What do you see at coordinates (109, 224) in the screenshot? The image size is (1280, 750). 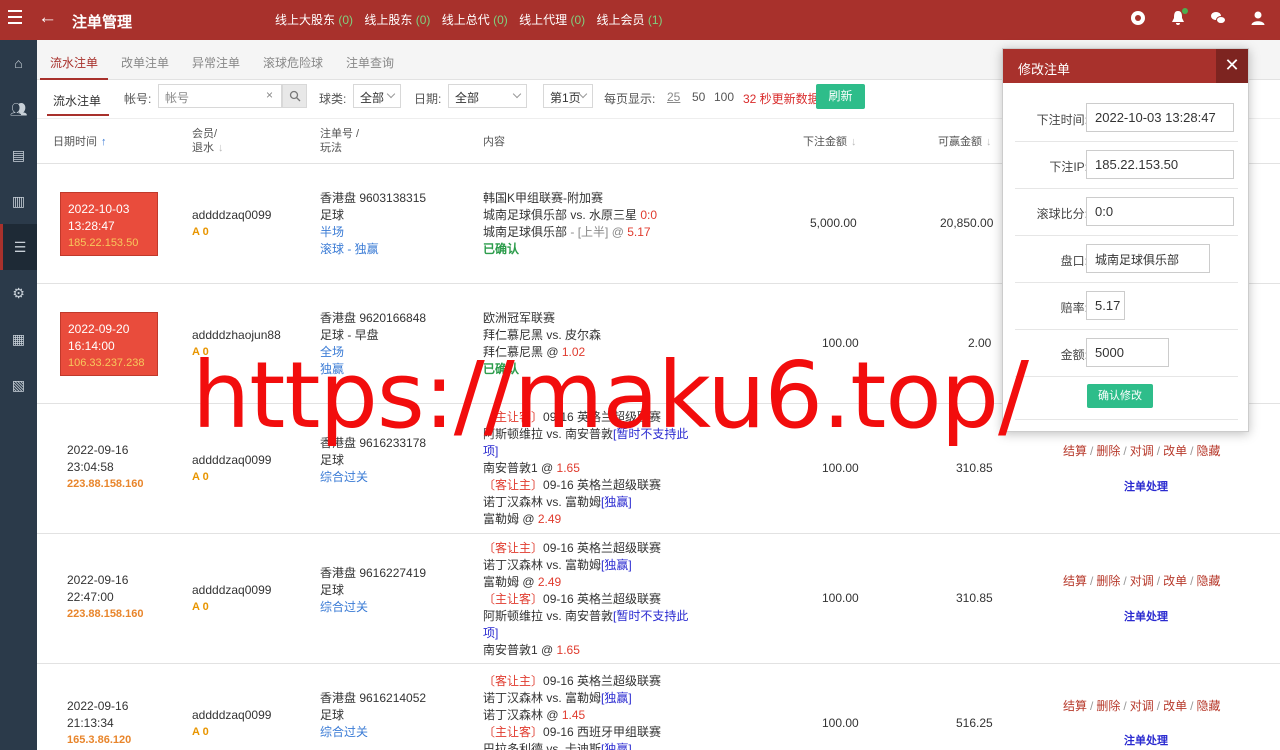 I see `datetime-cell: 2022-10-03 13:28:47 185.22.153.50` at bounding box center [109, 224].